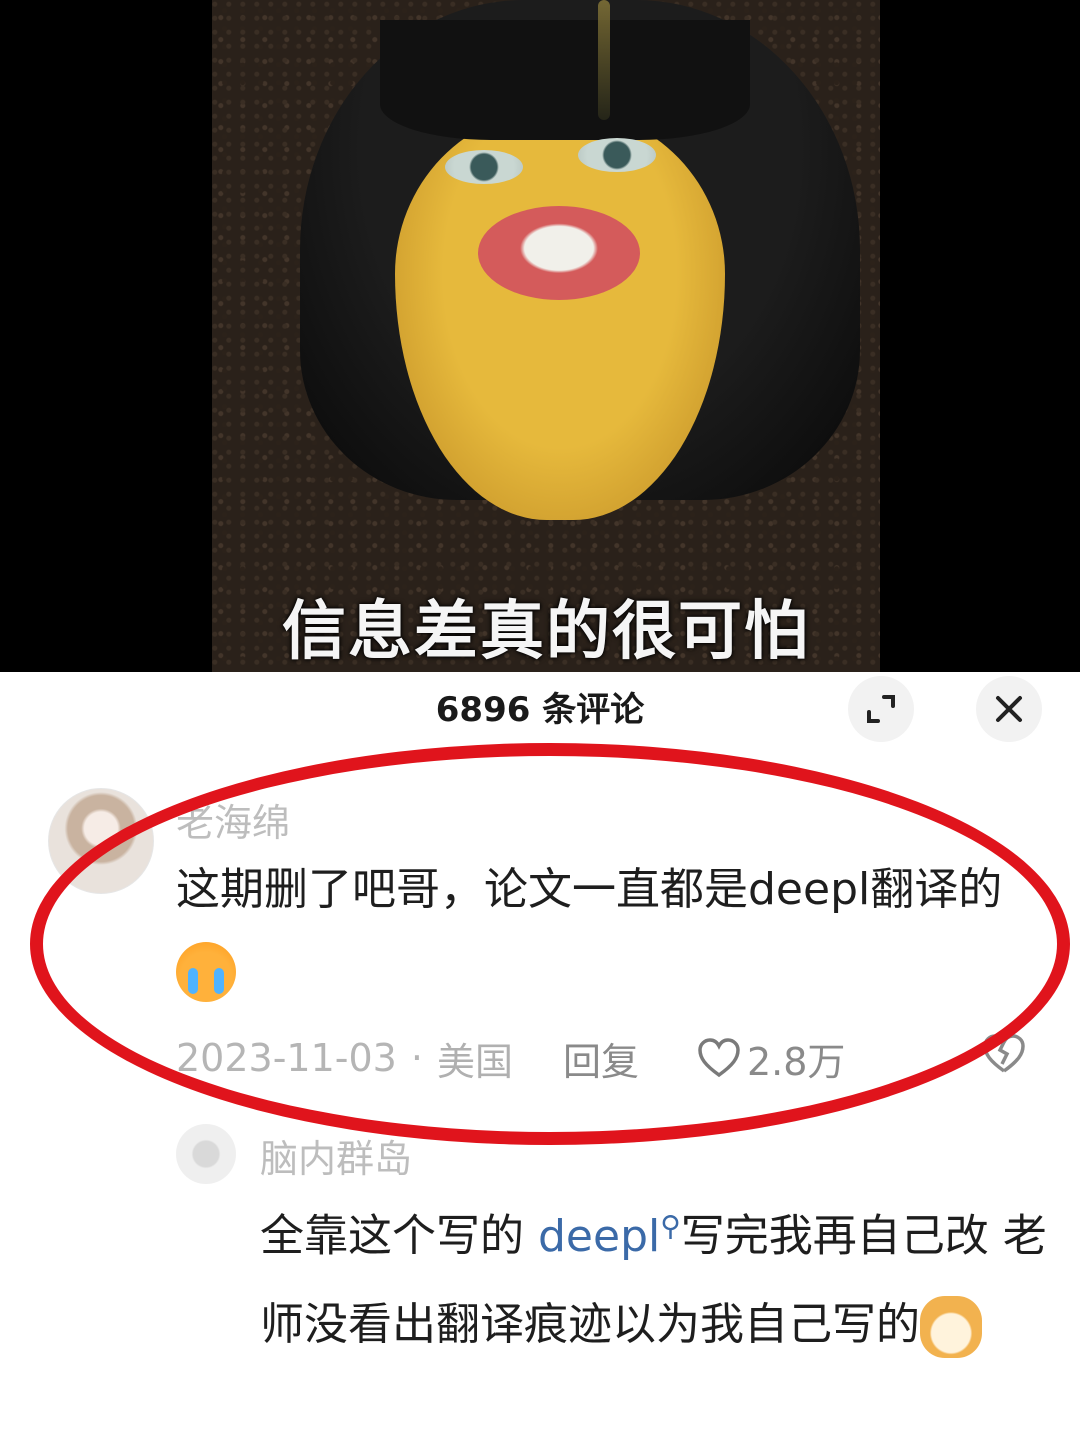 The image size is (1080, 1440). I want to click on expand-button, so click(881, 709).